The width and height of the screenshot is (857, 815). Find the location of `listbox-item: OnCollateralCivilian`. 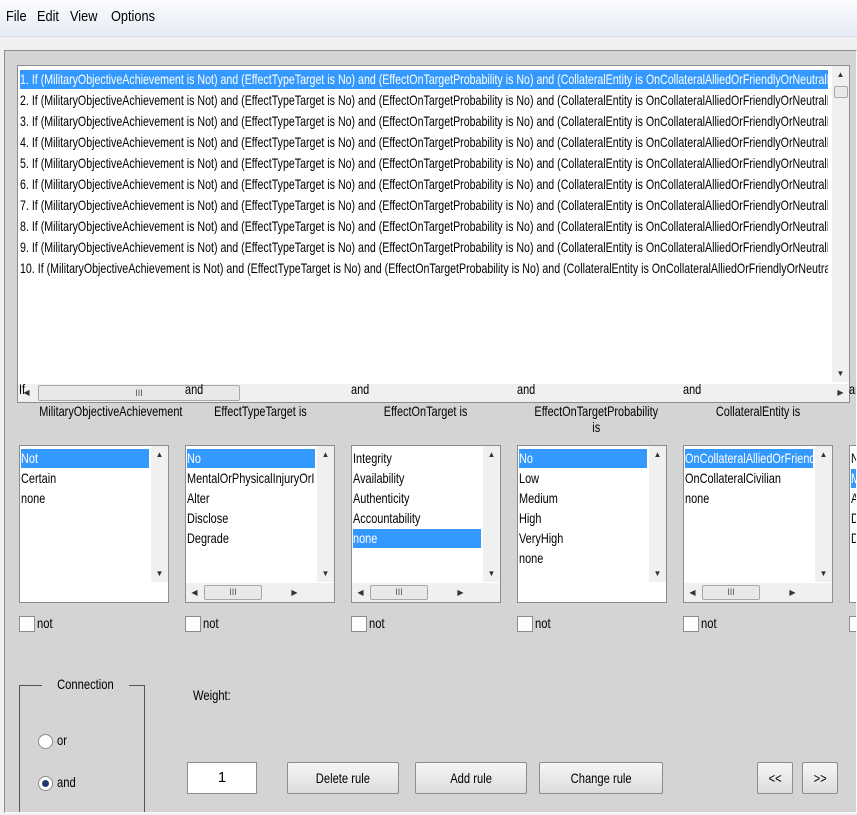

listbox-item: OnCollateralCivilian is located at coordinates (749, 478).